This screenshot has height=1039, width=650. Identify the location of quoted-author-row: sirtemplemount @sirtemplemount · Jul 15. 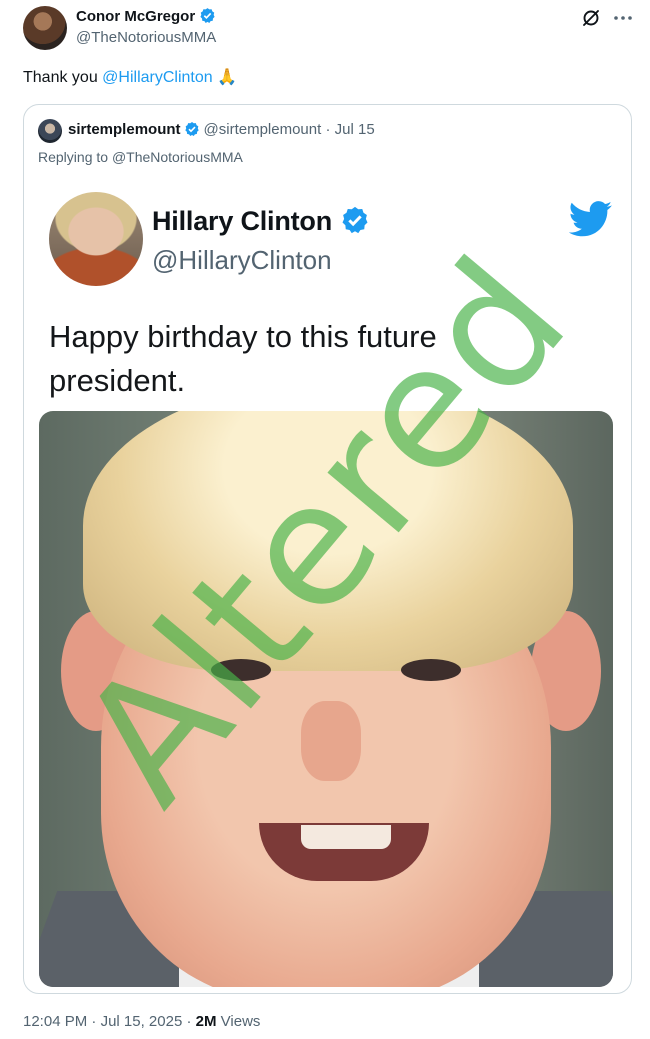
(221, 131).